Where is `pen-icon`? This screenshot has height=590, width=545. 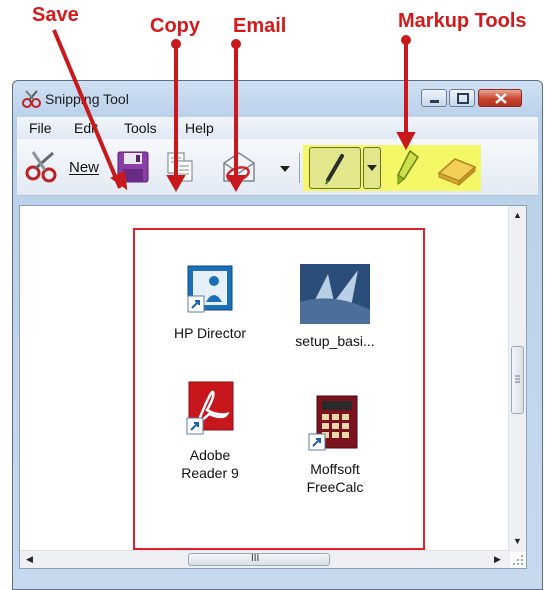
pen-icon is located at coordinates (334, 169).